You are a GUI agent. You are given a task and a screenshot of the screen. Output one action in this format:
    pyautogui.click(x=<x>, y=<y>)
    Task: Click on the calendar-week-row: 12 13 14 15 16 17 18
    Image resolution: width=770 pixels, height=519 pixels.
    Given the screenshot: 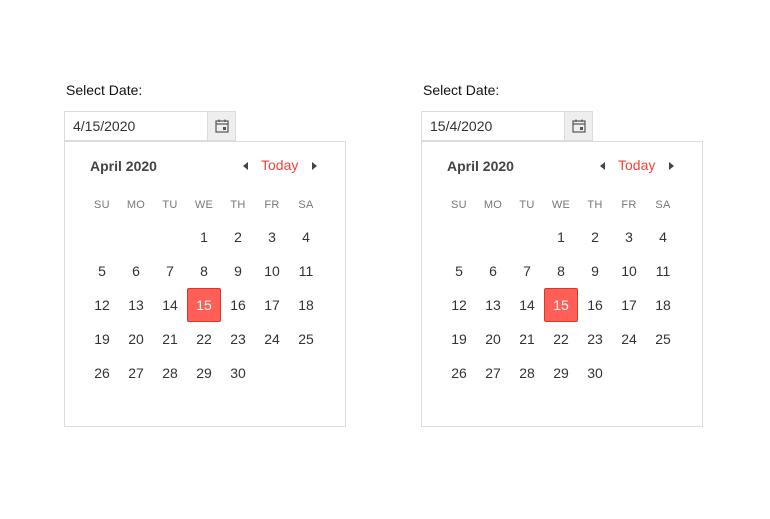 What is the action you would take?
    pyautogui.click(x=563, y=305)
    